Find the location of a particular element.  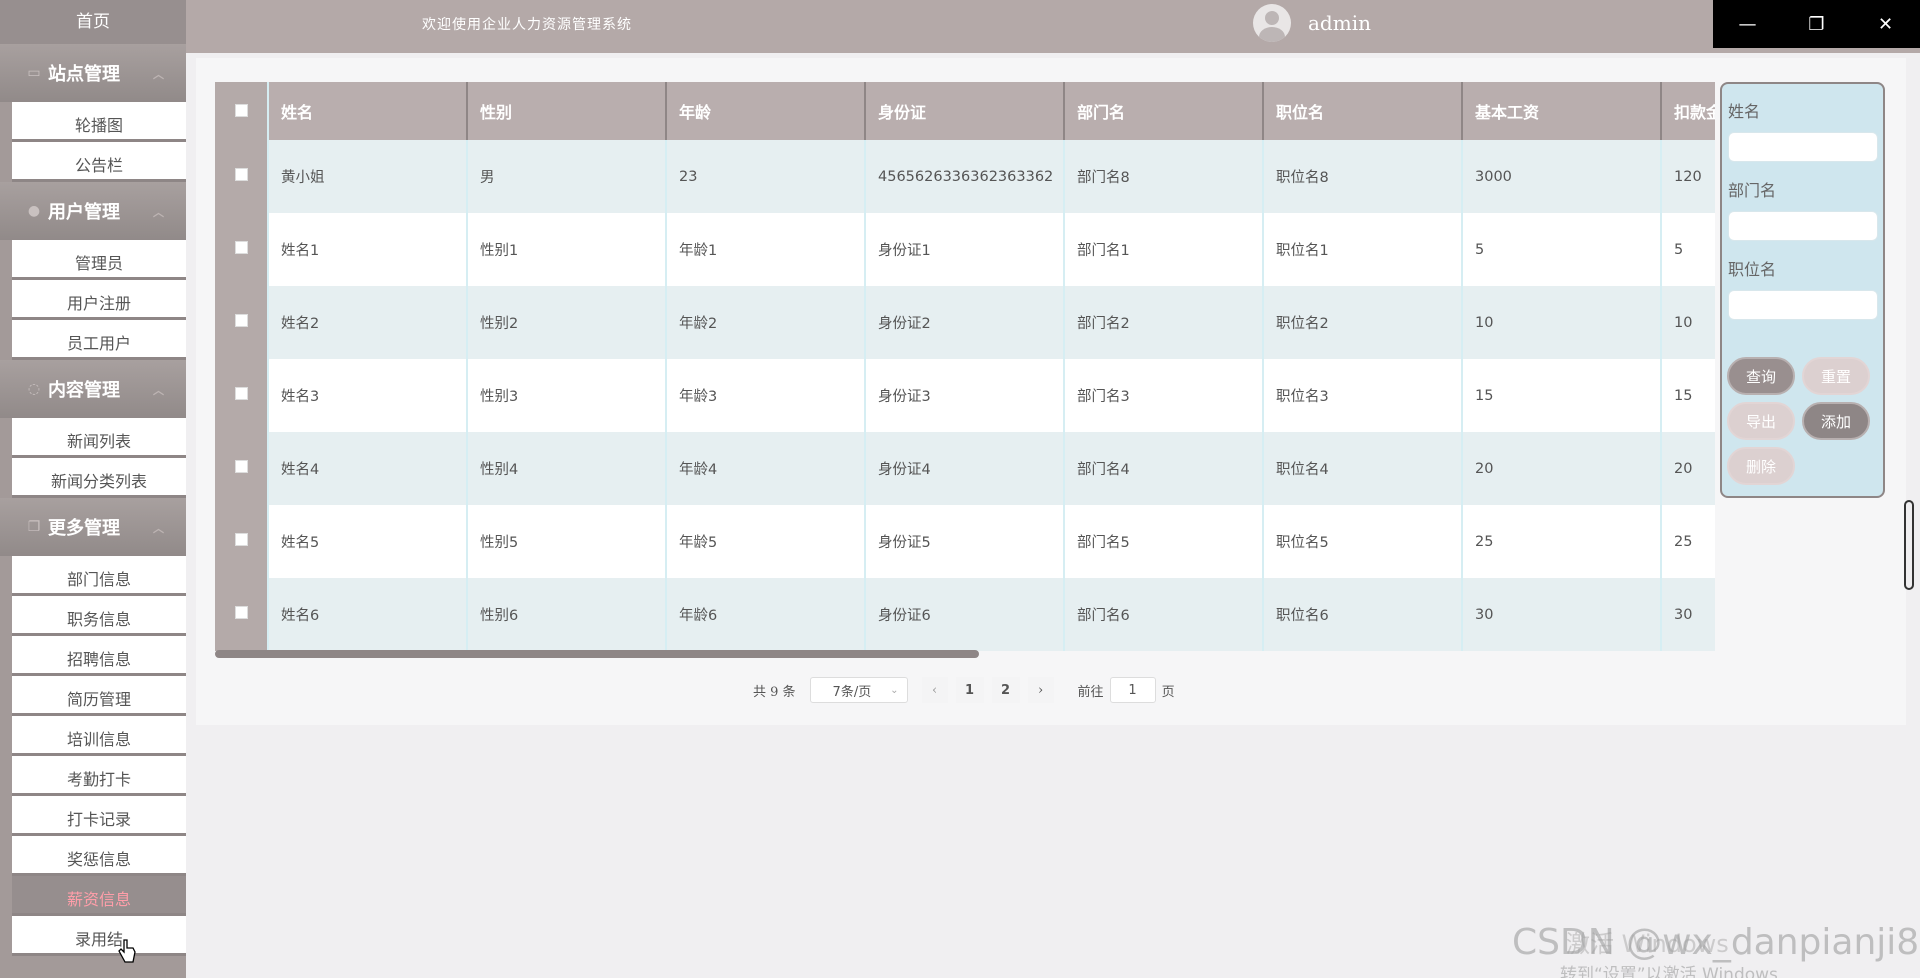

column-header: 姓名 is located at coordinates (368, 111).